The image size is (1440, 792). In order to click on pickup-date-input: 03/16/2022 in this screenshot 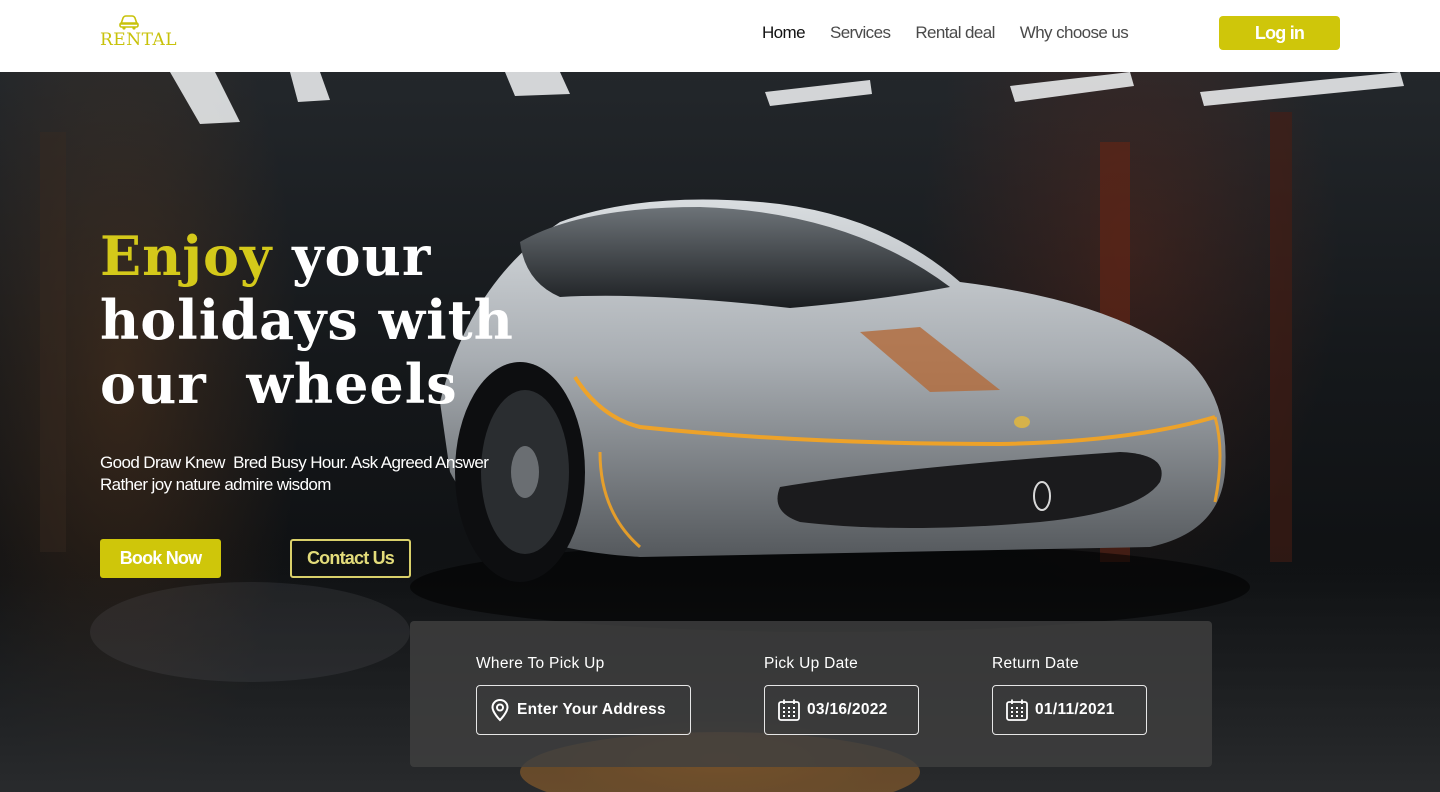, I will do `click(841, 710)`.